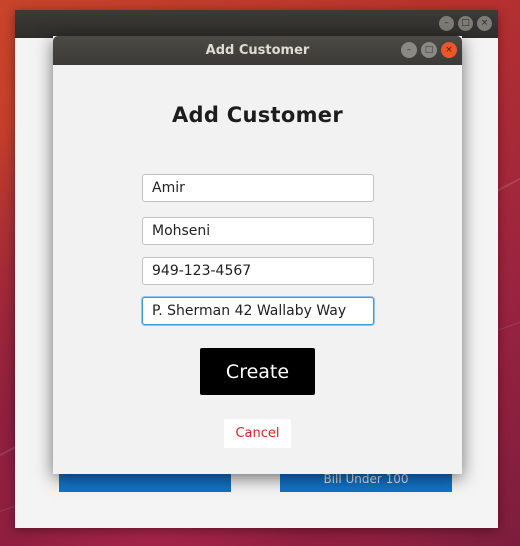  I want to click on main-window-titlebar: – □ ×, so click(256, 24).